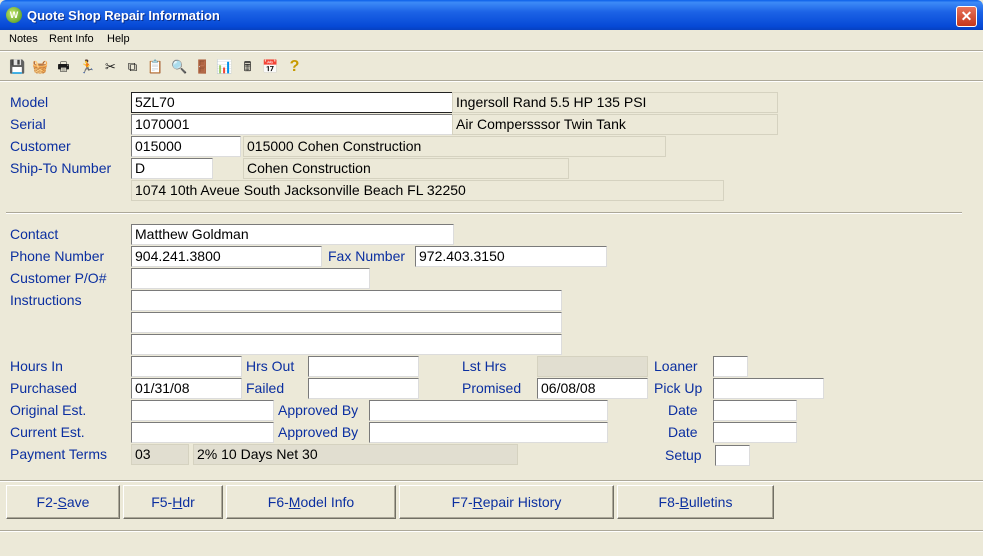  What do you see at coordinates (48, 410) in the screenshot?
I see `original-est-label: Original Est.` at bounding box center [48, 410].